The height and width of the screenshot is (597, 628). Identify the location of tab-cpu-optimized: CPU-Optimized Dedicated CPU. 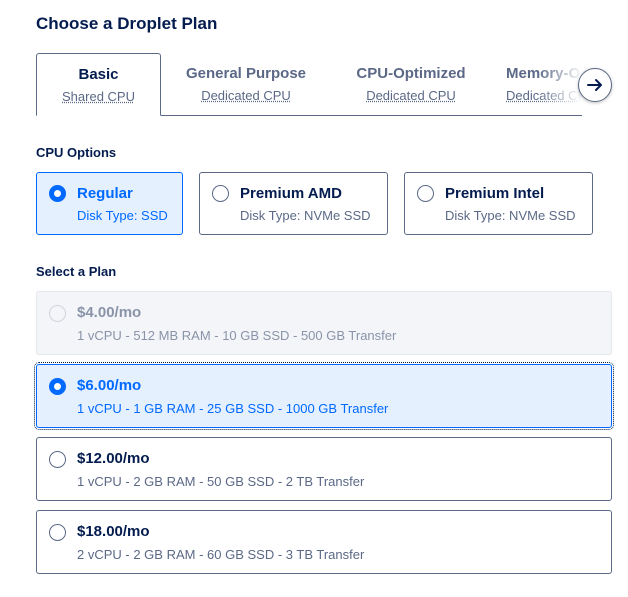
(411, 84).